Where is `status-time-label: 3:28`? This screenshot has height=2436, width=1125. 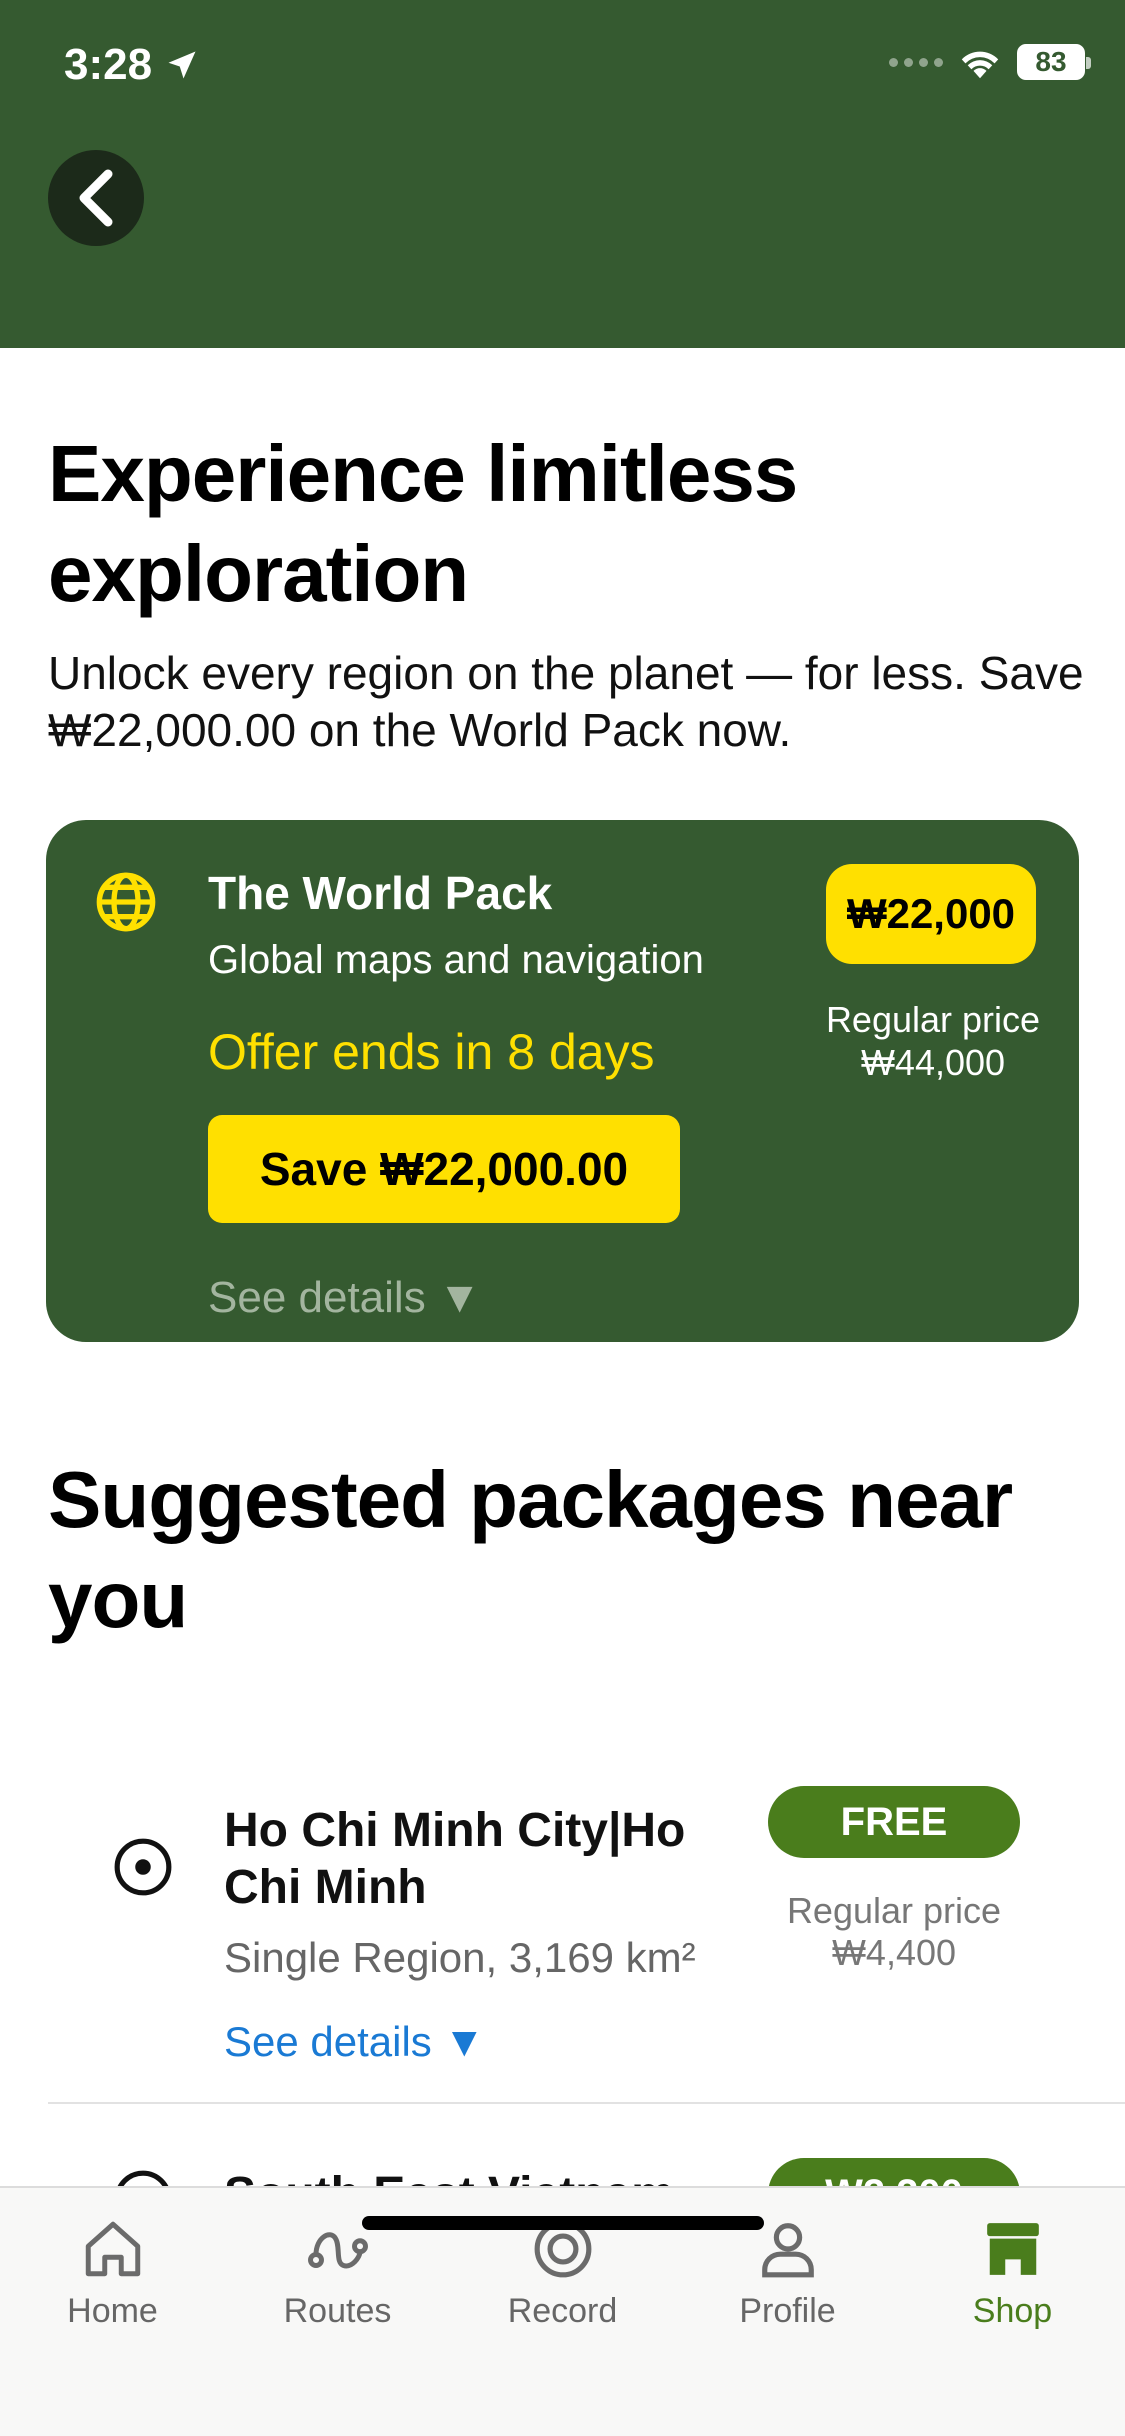
status-time-label: 3:28 is located at coordinates (108, 64).